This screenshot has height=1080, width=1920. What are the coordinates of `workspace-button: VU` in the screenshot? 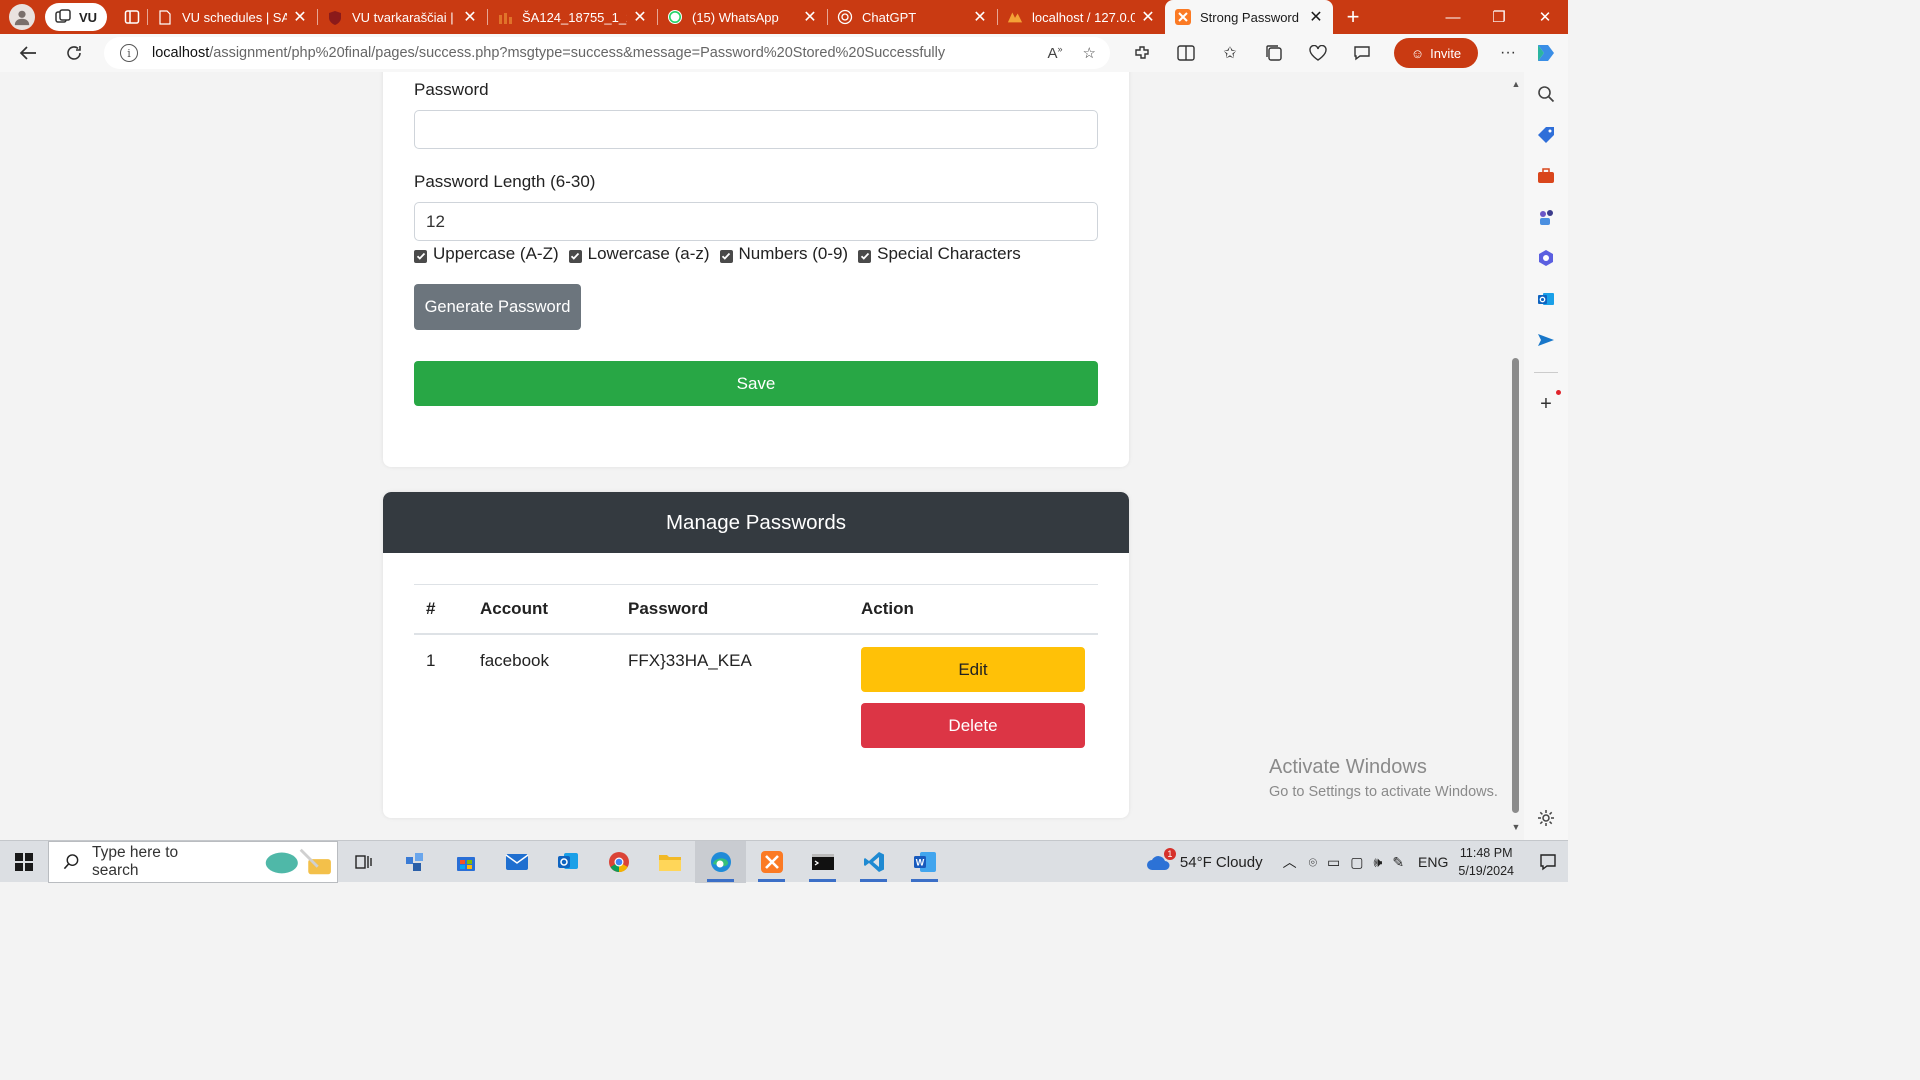 It's located at (76, 17).